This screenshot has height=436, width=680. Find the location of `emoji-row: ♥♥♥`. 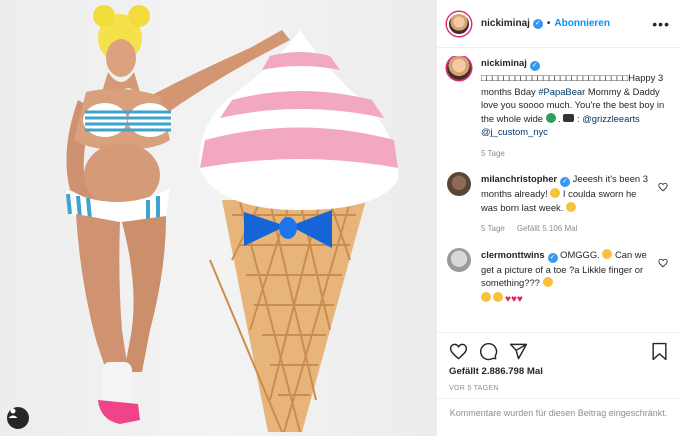

emoji-row: ♥♥♥ is located at coordinates (566, 299).